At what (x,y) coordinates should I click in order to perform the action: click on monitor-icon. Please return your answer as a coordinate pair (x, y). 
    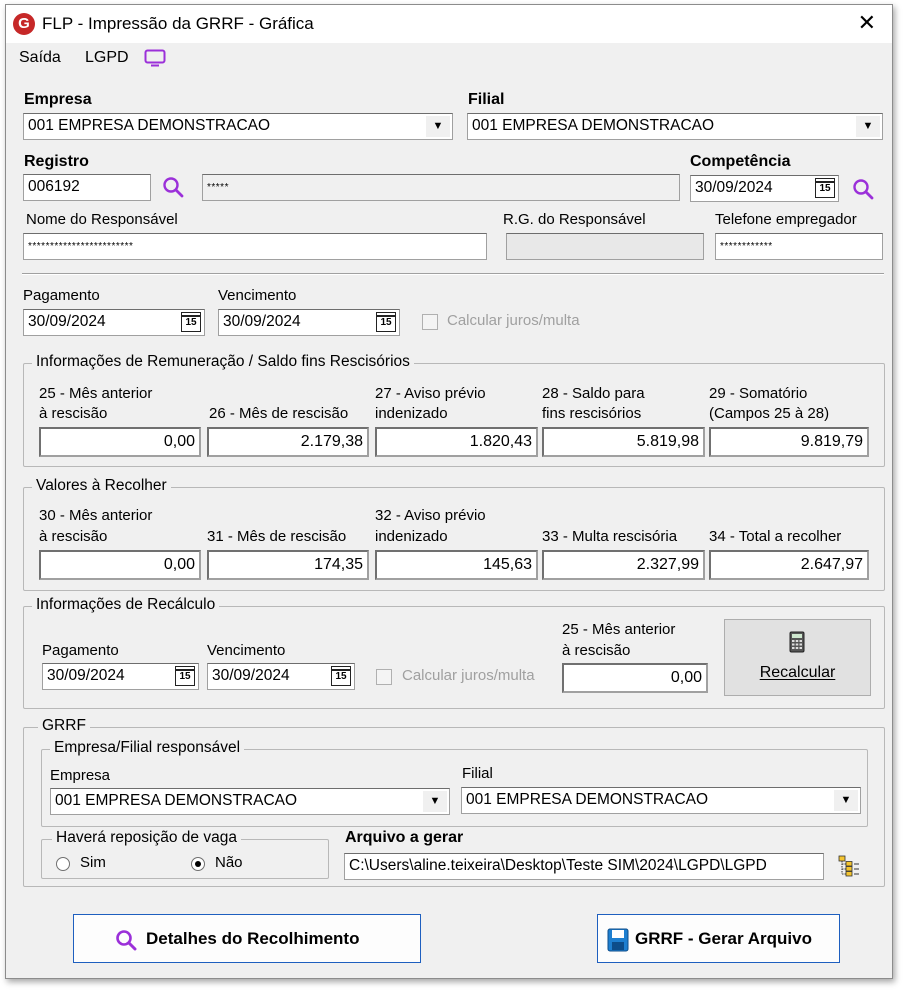
    Looking at the image, I should click on (155, 58).